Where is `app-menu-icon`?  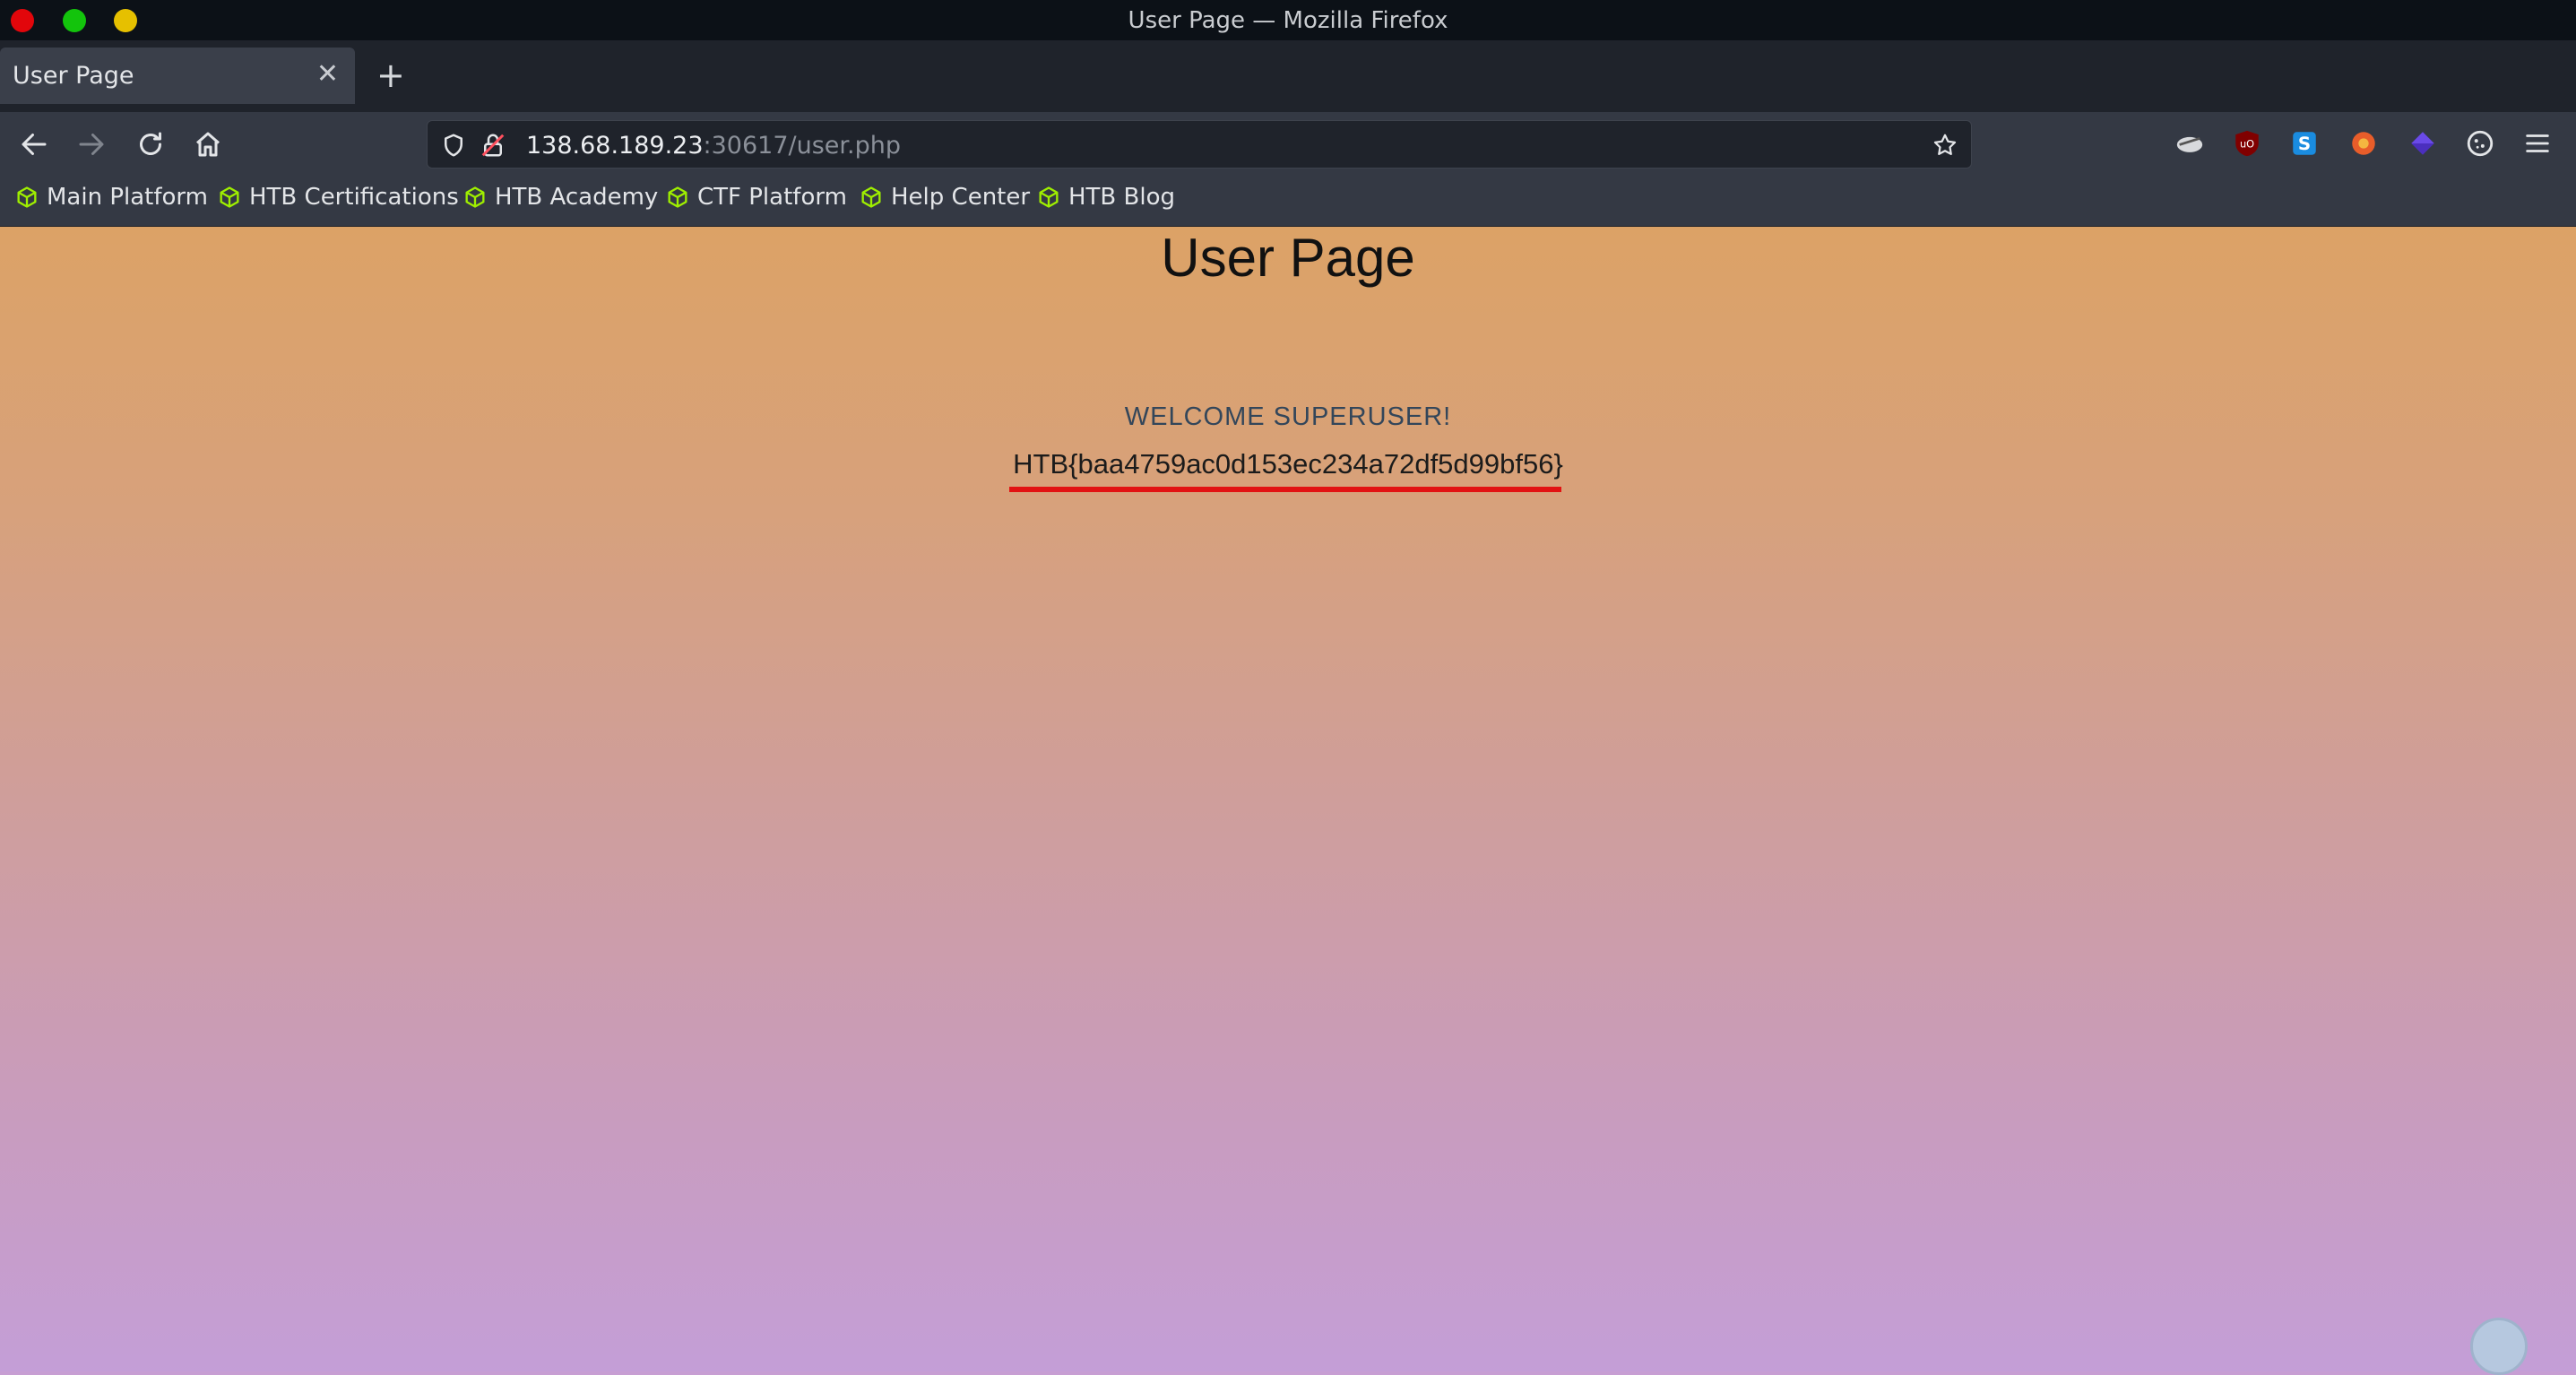 app-menu-icon is located at coordinates (2537, 143).